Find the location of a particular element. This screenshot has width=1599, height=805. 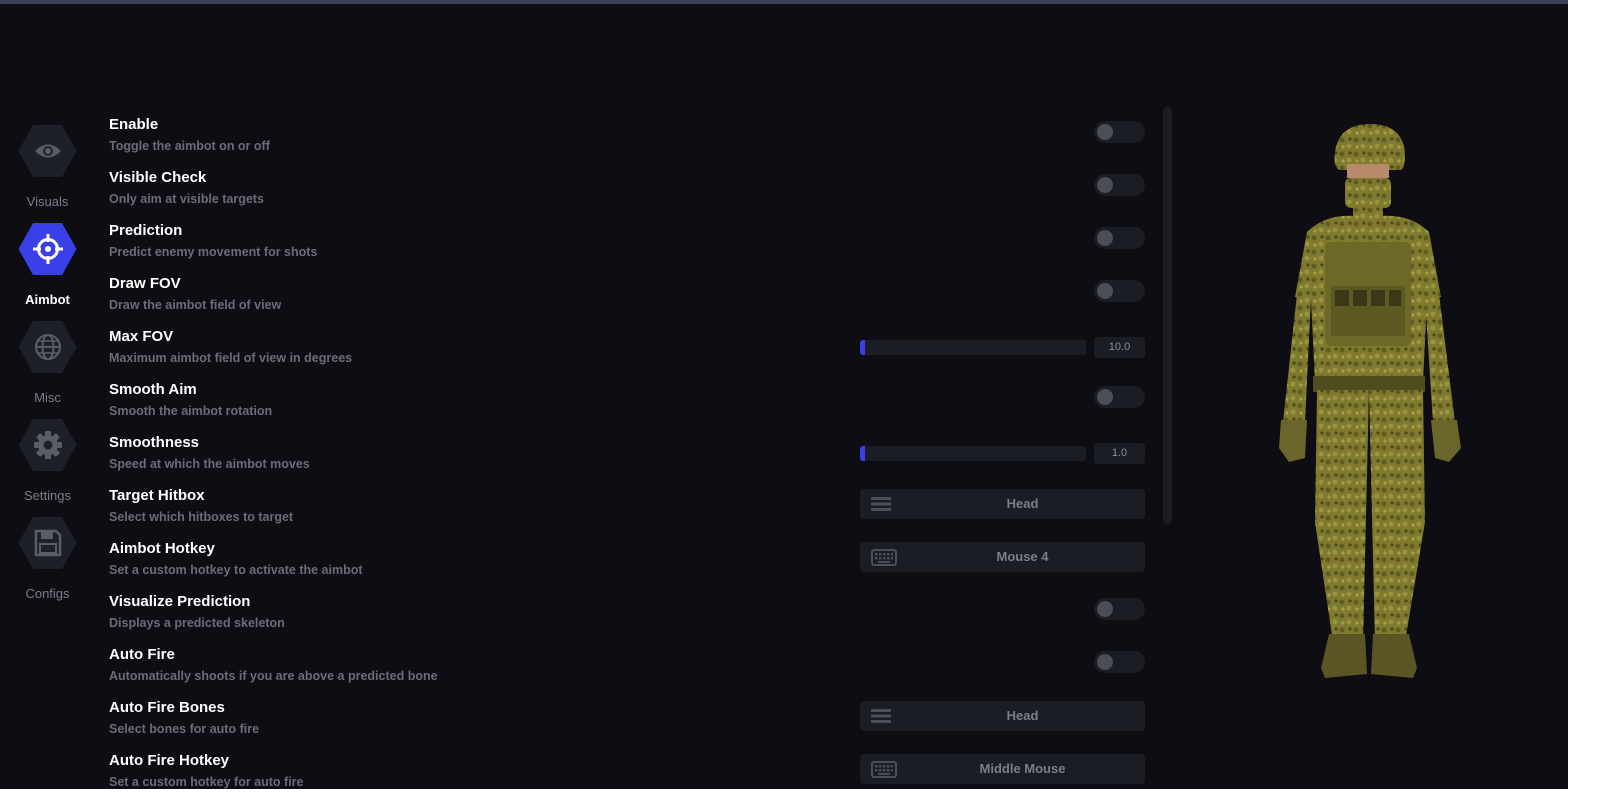

sidebar-item-configs: Configs is located at coordinates (47, 559).